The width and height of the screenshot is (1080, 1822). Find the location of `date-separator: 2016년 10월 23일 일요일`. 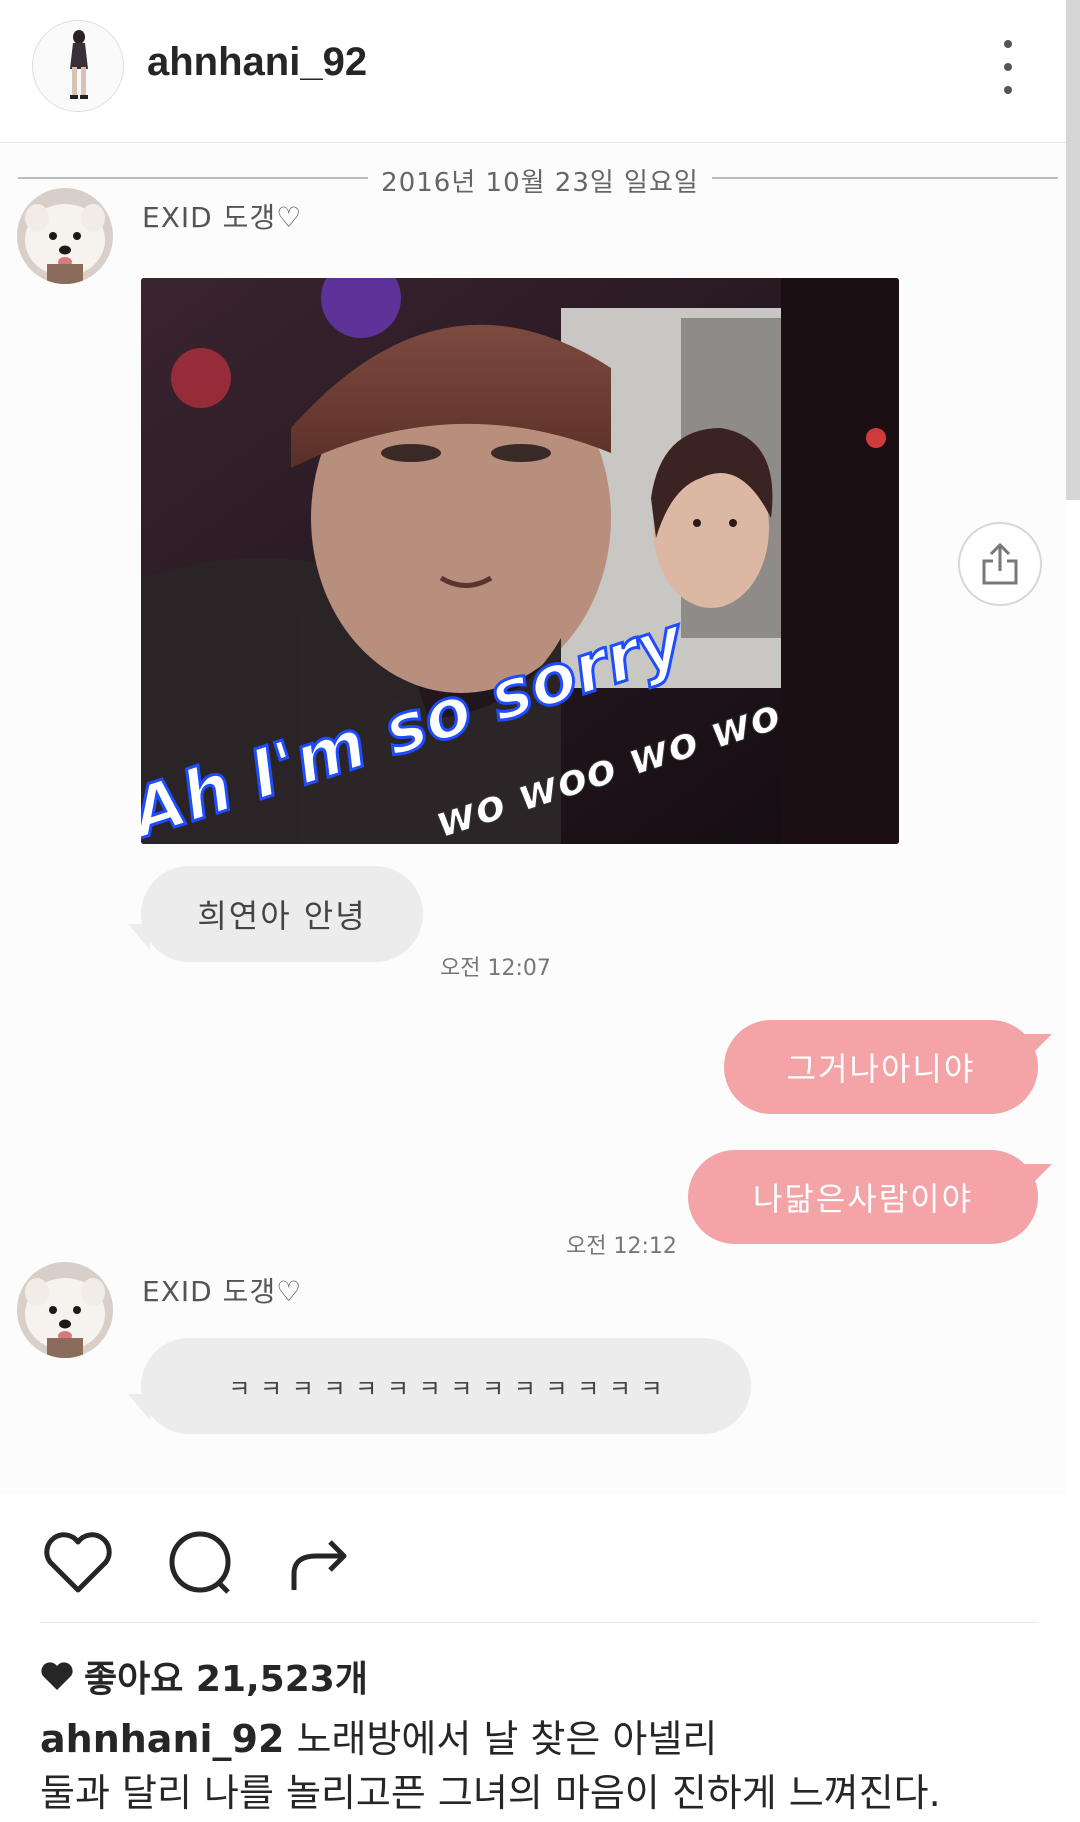

date-separator: 2016년 10월 23일 일요일 is located at coordinates (538, 177).